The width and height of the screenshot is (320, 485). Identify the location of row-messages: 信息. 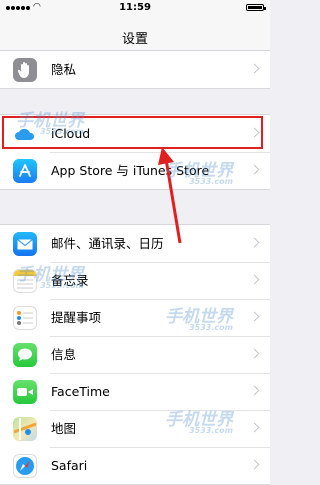
(135, 354).